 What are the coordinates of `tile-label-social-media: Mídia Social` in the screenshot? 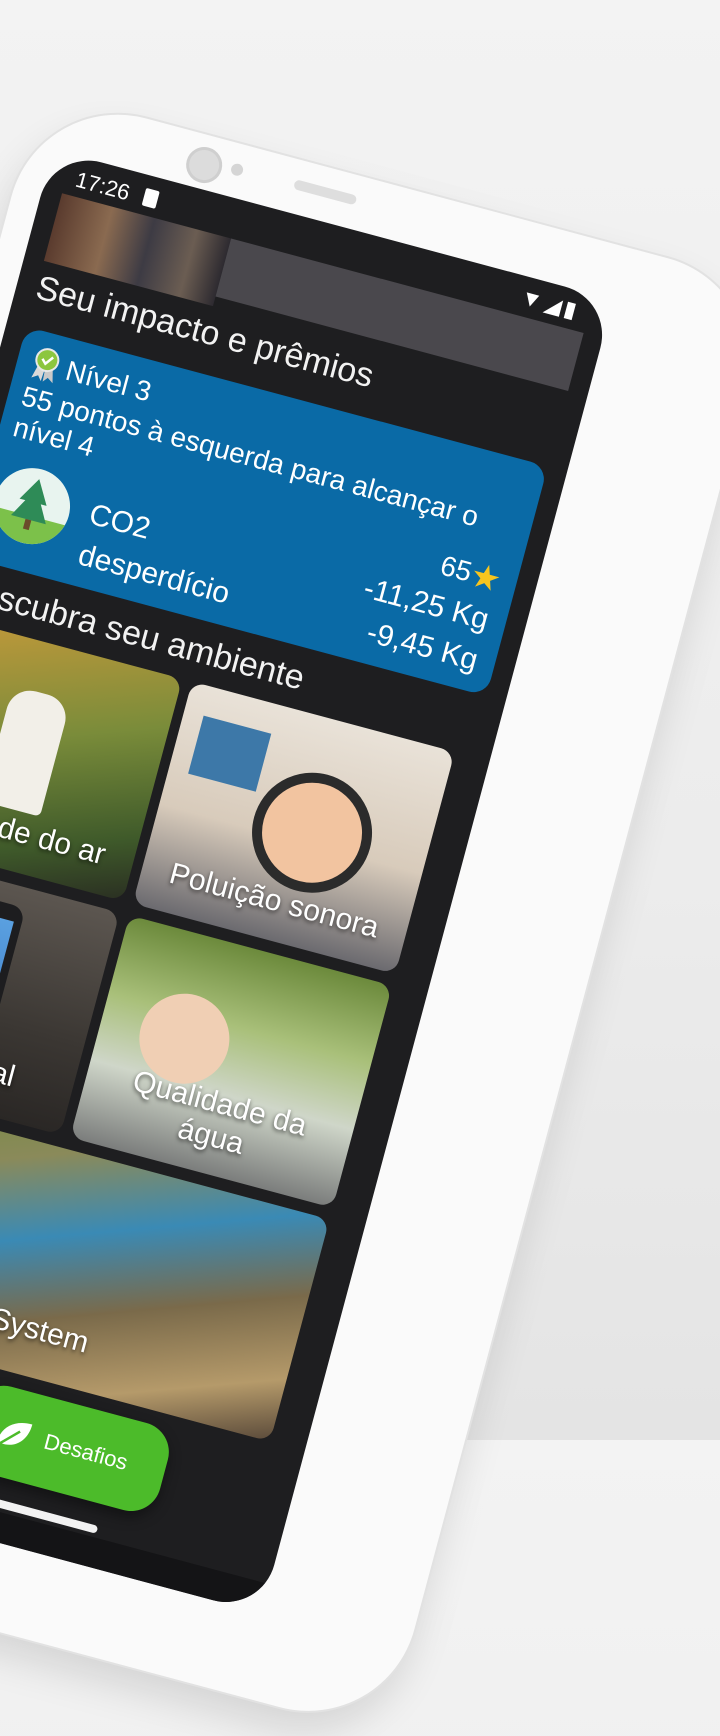 It's located at (9, 1056).